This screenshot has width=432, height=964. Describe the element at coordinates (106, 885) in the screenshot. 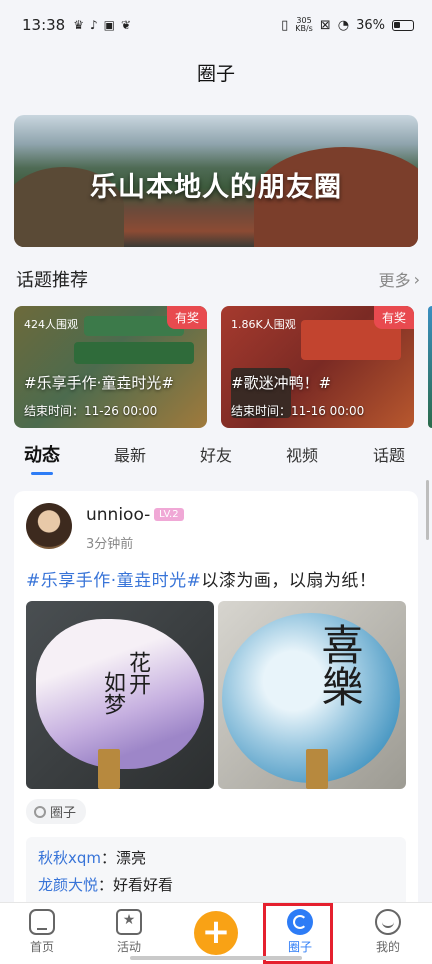

I see `comment-row: 龙颜大悦：好看好看` at that location.